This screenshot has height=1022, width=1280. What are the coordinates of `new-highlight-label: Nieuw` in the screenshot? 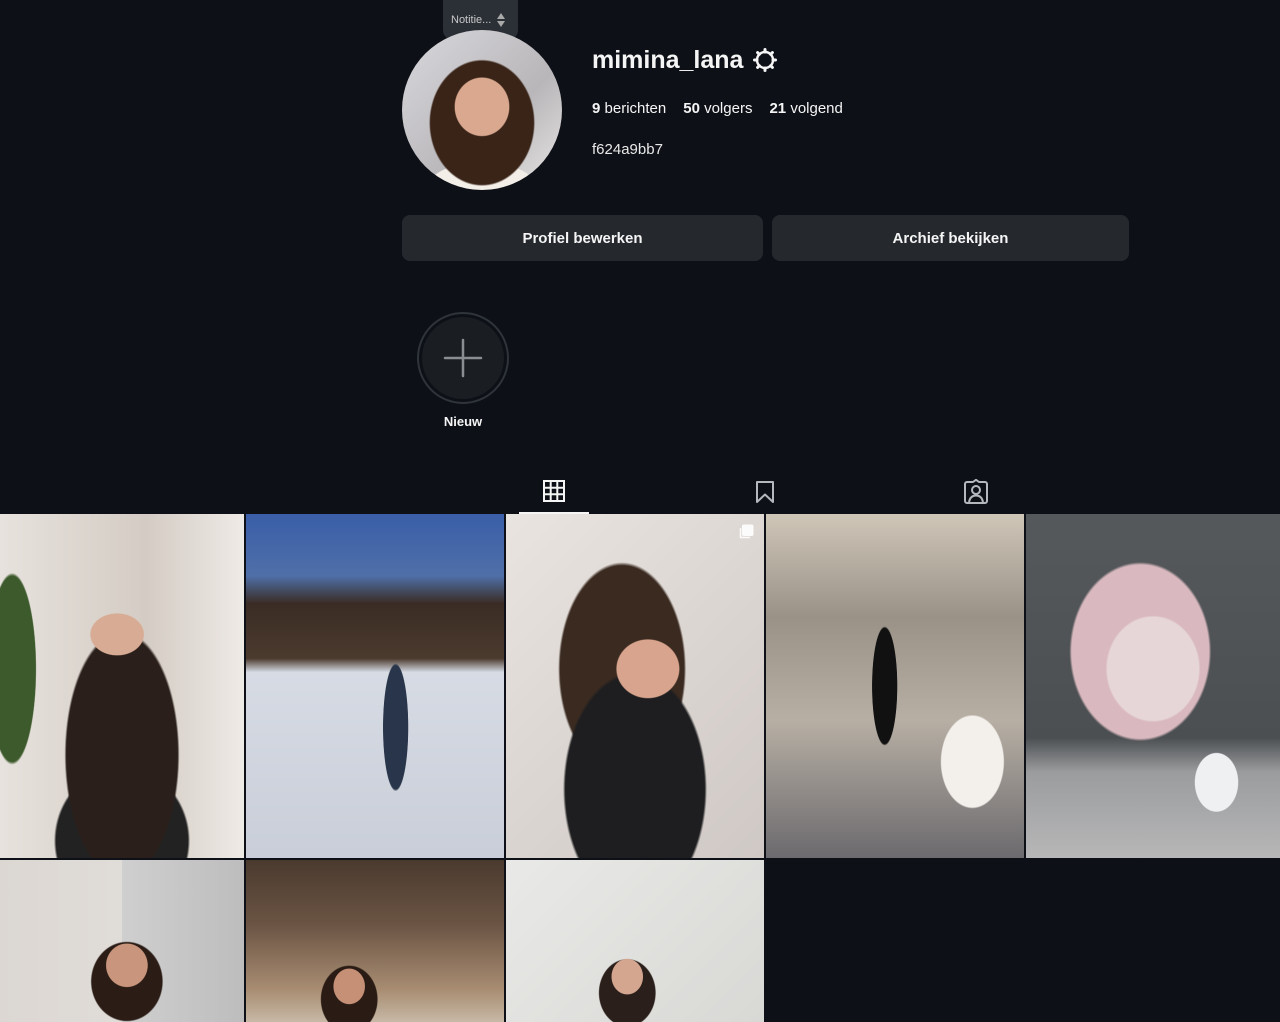 It's located at (463, 421).